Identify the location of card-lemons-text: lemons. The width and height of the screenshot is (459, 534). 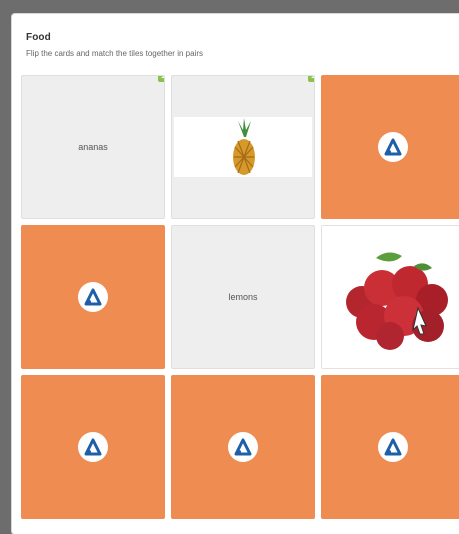
(243, 297).